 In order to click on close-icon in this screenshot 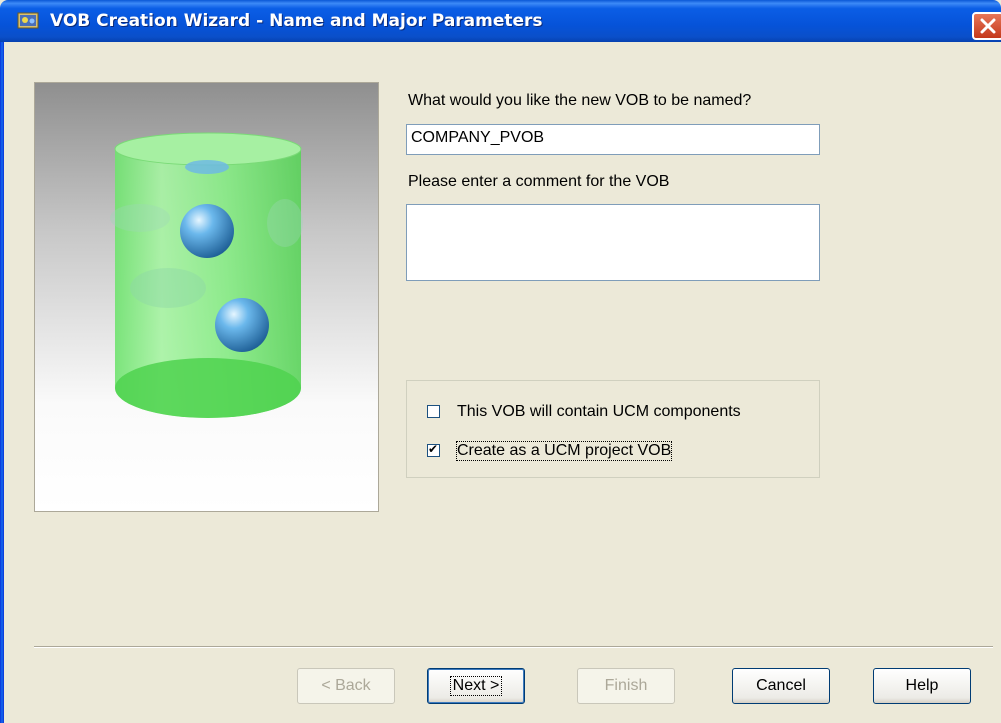, I will do `click(988, 26)`.